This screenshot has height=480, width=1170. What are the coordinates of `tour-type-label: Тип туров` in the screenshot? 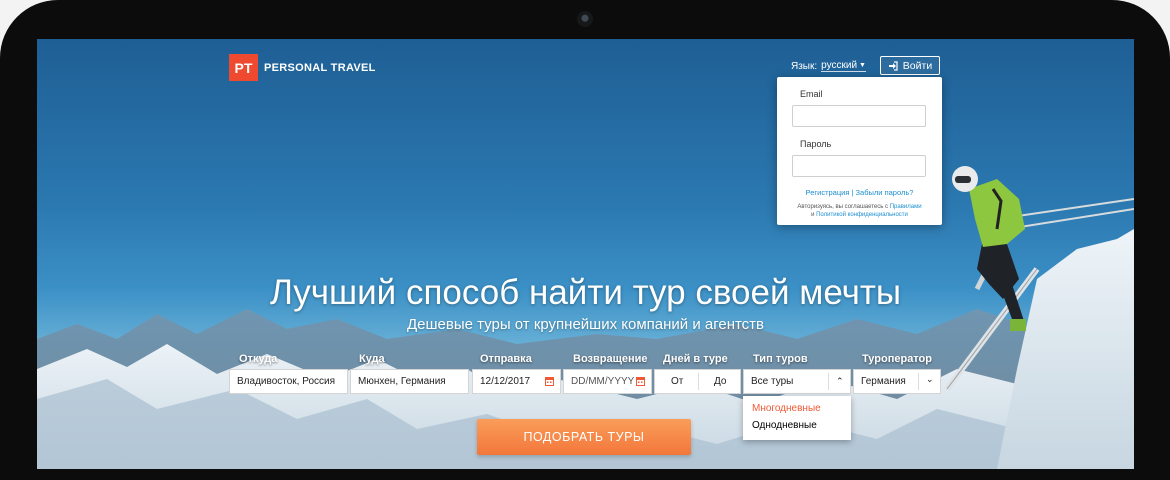 It's located at (780, 359).